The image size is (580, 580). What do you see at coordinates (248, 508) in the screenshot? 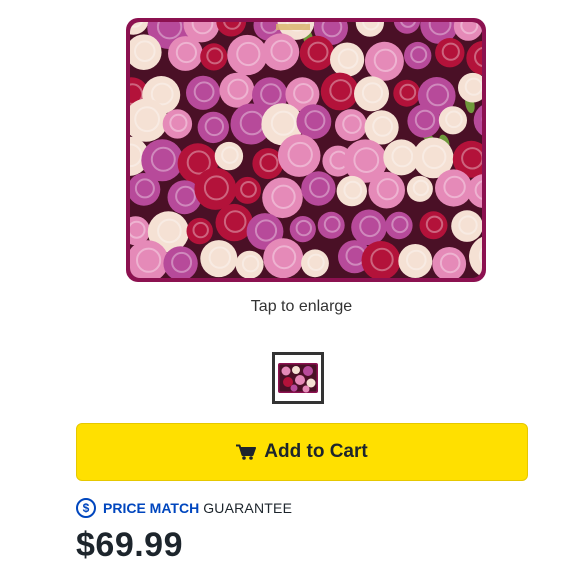
I see `guarantee-label: GUARANTEE` at bounding box center [248, 508].